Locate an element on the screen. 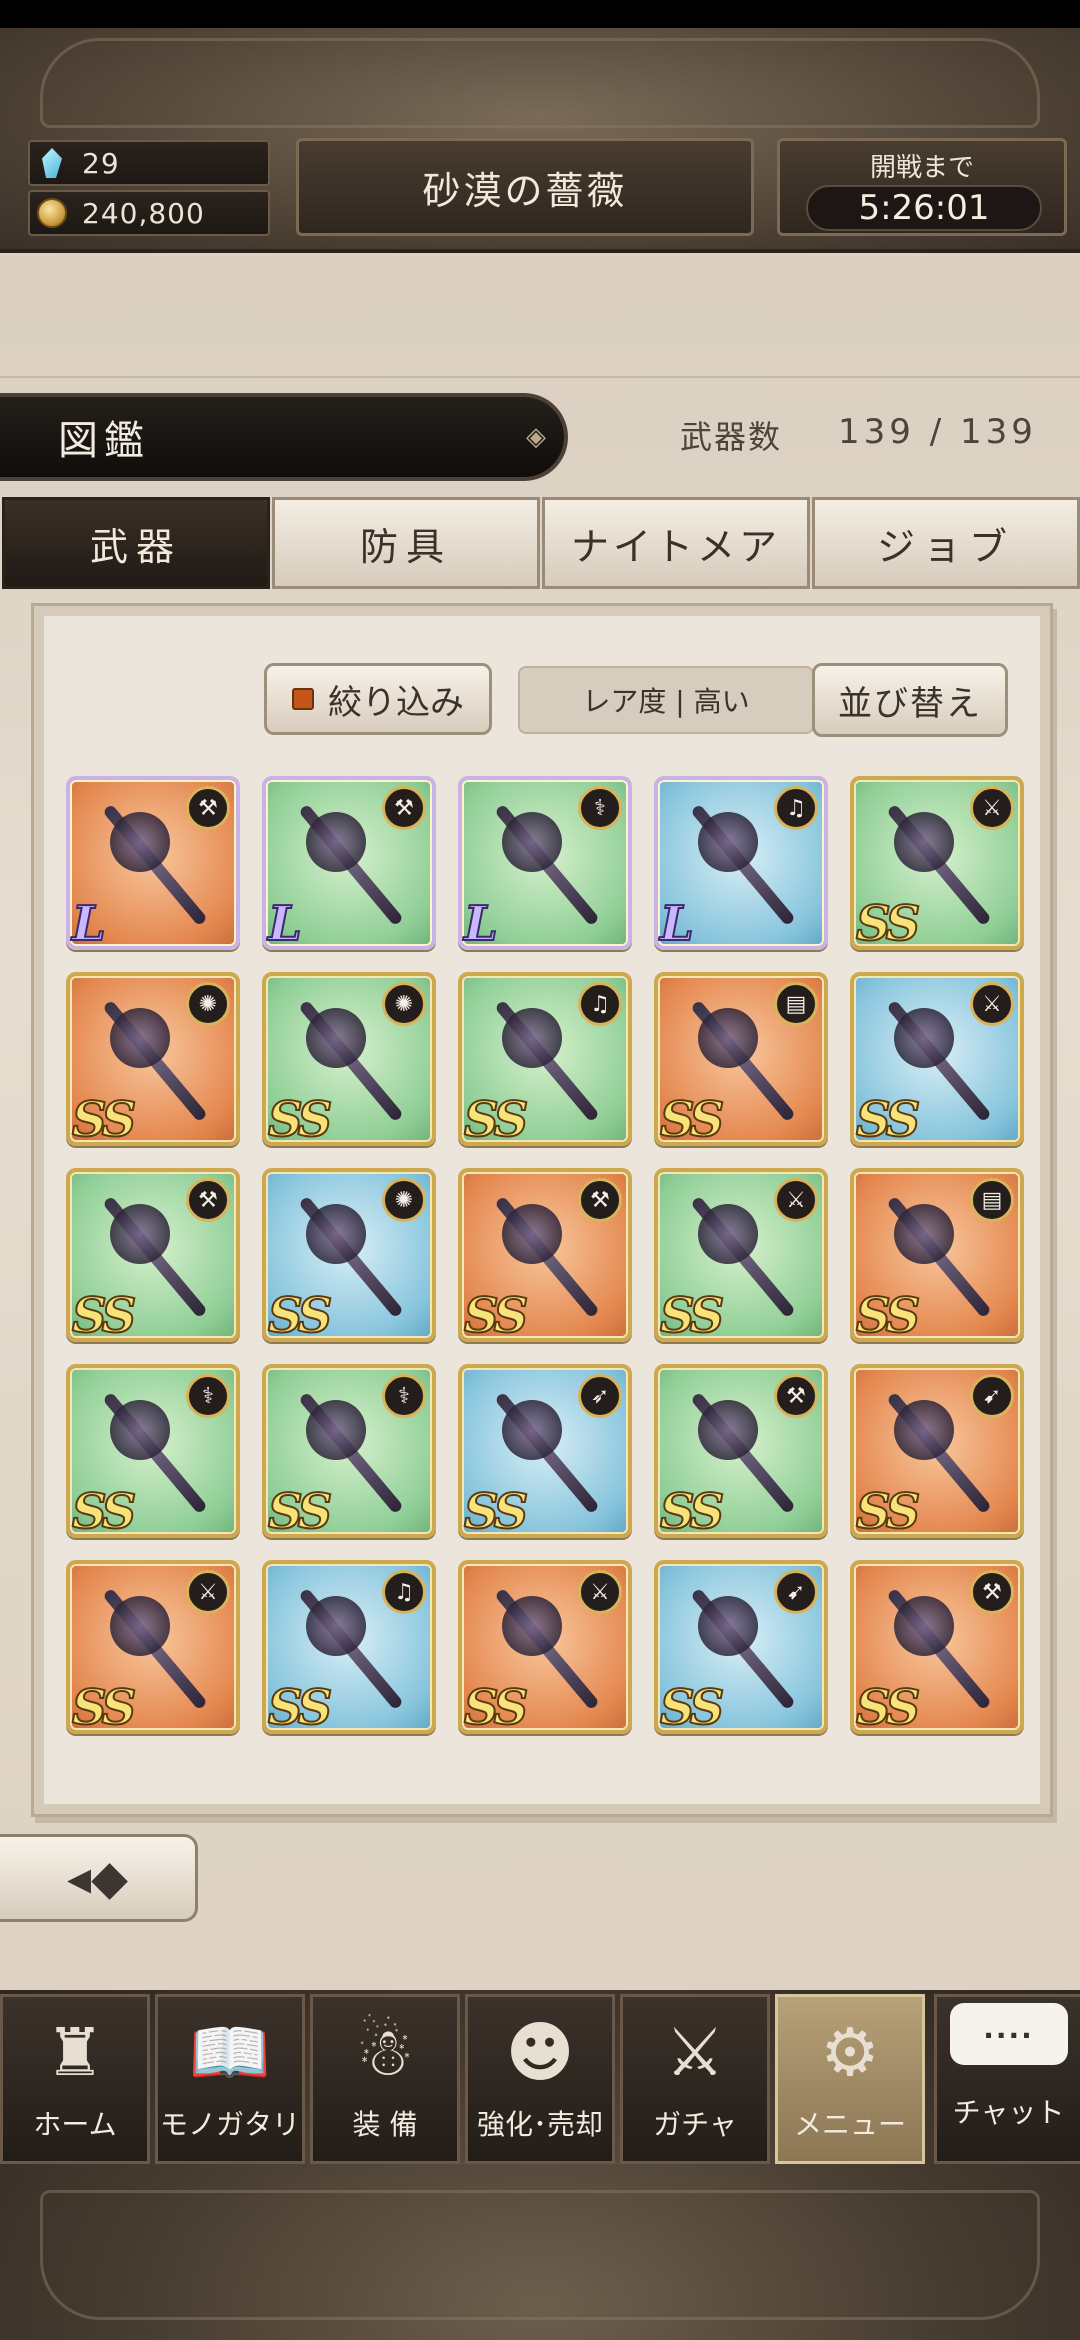 The width and height of the screenshot is (1080, 2340). section-title-bar: 図鑑 ◈ is located at coordinates (284, 437).